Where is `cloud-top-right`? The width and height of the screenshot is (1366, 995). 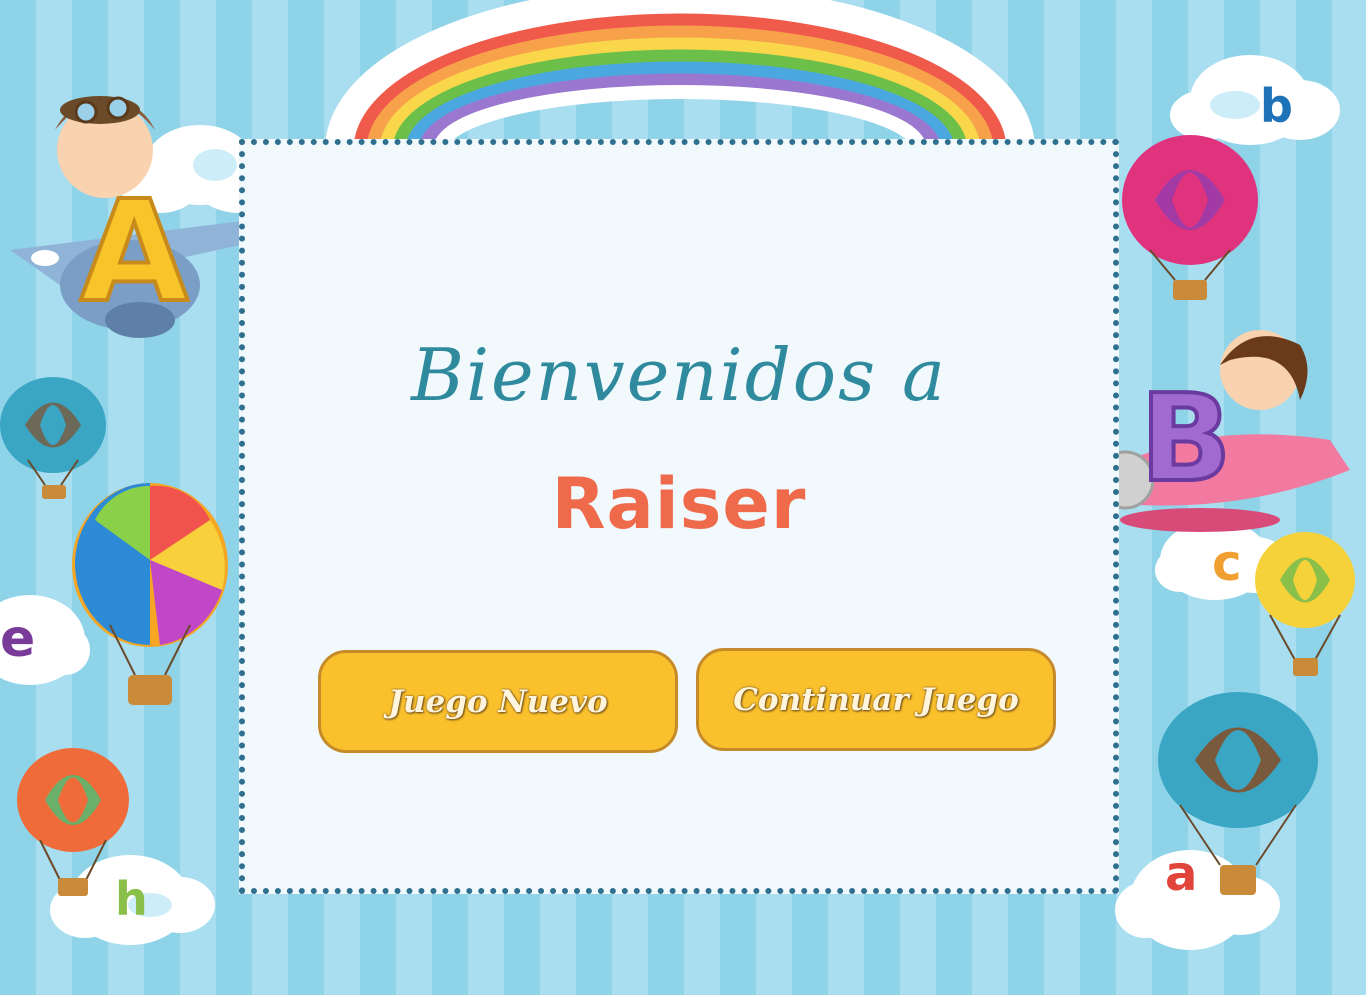 cloud-top-right is located at coordinates (1255, 100).